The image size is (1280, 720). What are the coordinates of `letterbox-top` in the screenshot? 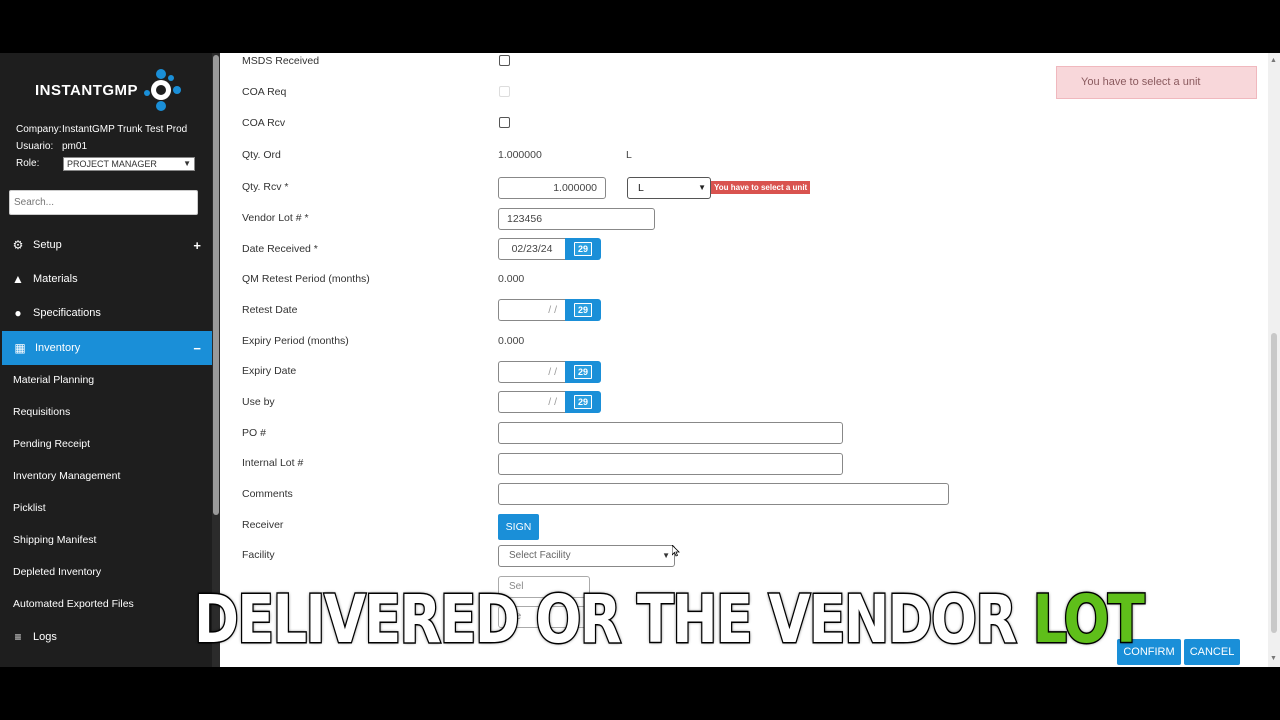 It's located at (640, 26).